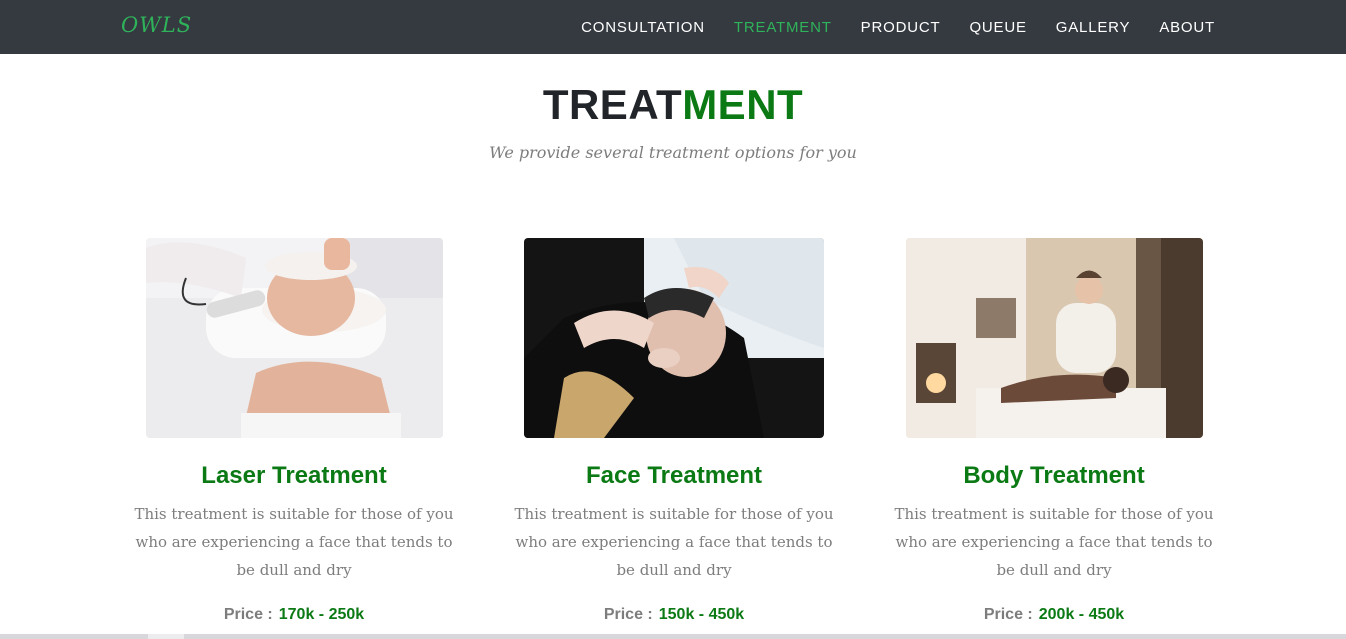 Image resolution: width=1346 pixels, height=639 pixels. Describe the element at coordinates (673, 636) in the screenshot. I see `horizontal-scrollbar` at that location.